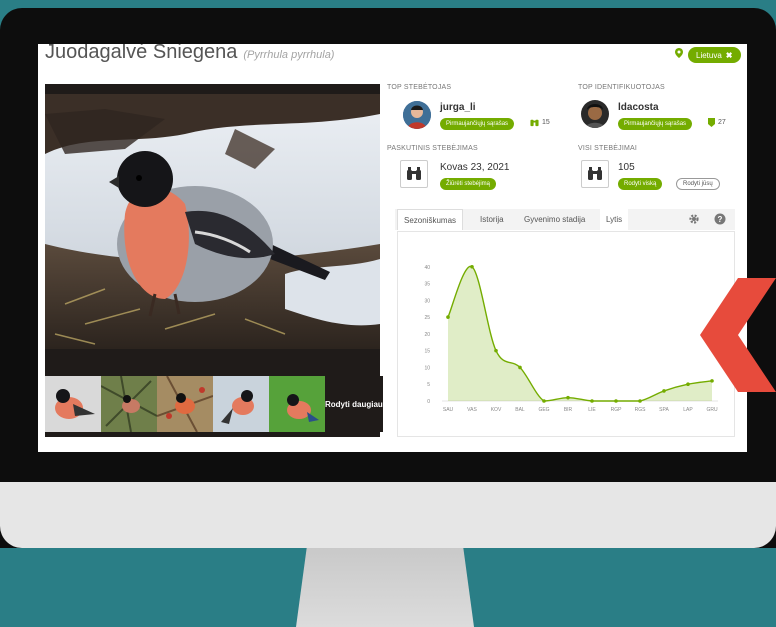  Describe the element at coordinates (568, 410) in the screenshot. I see `x-tick-label: BIR` at that location.